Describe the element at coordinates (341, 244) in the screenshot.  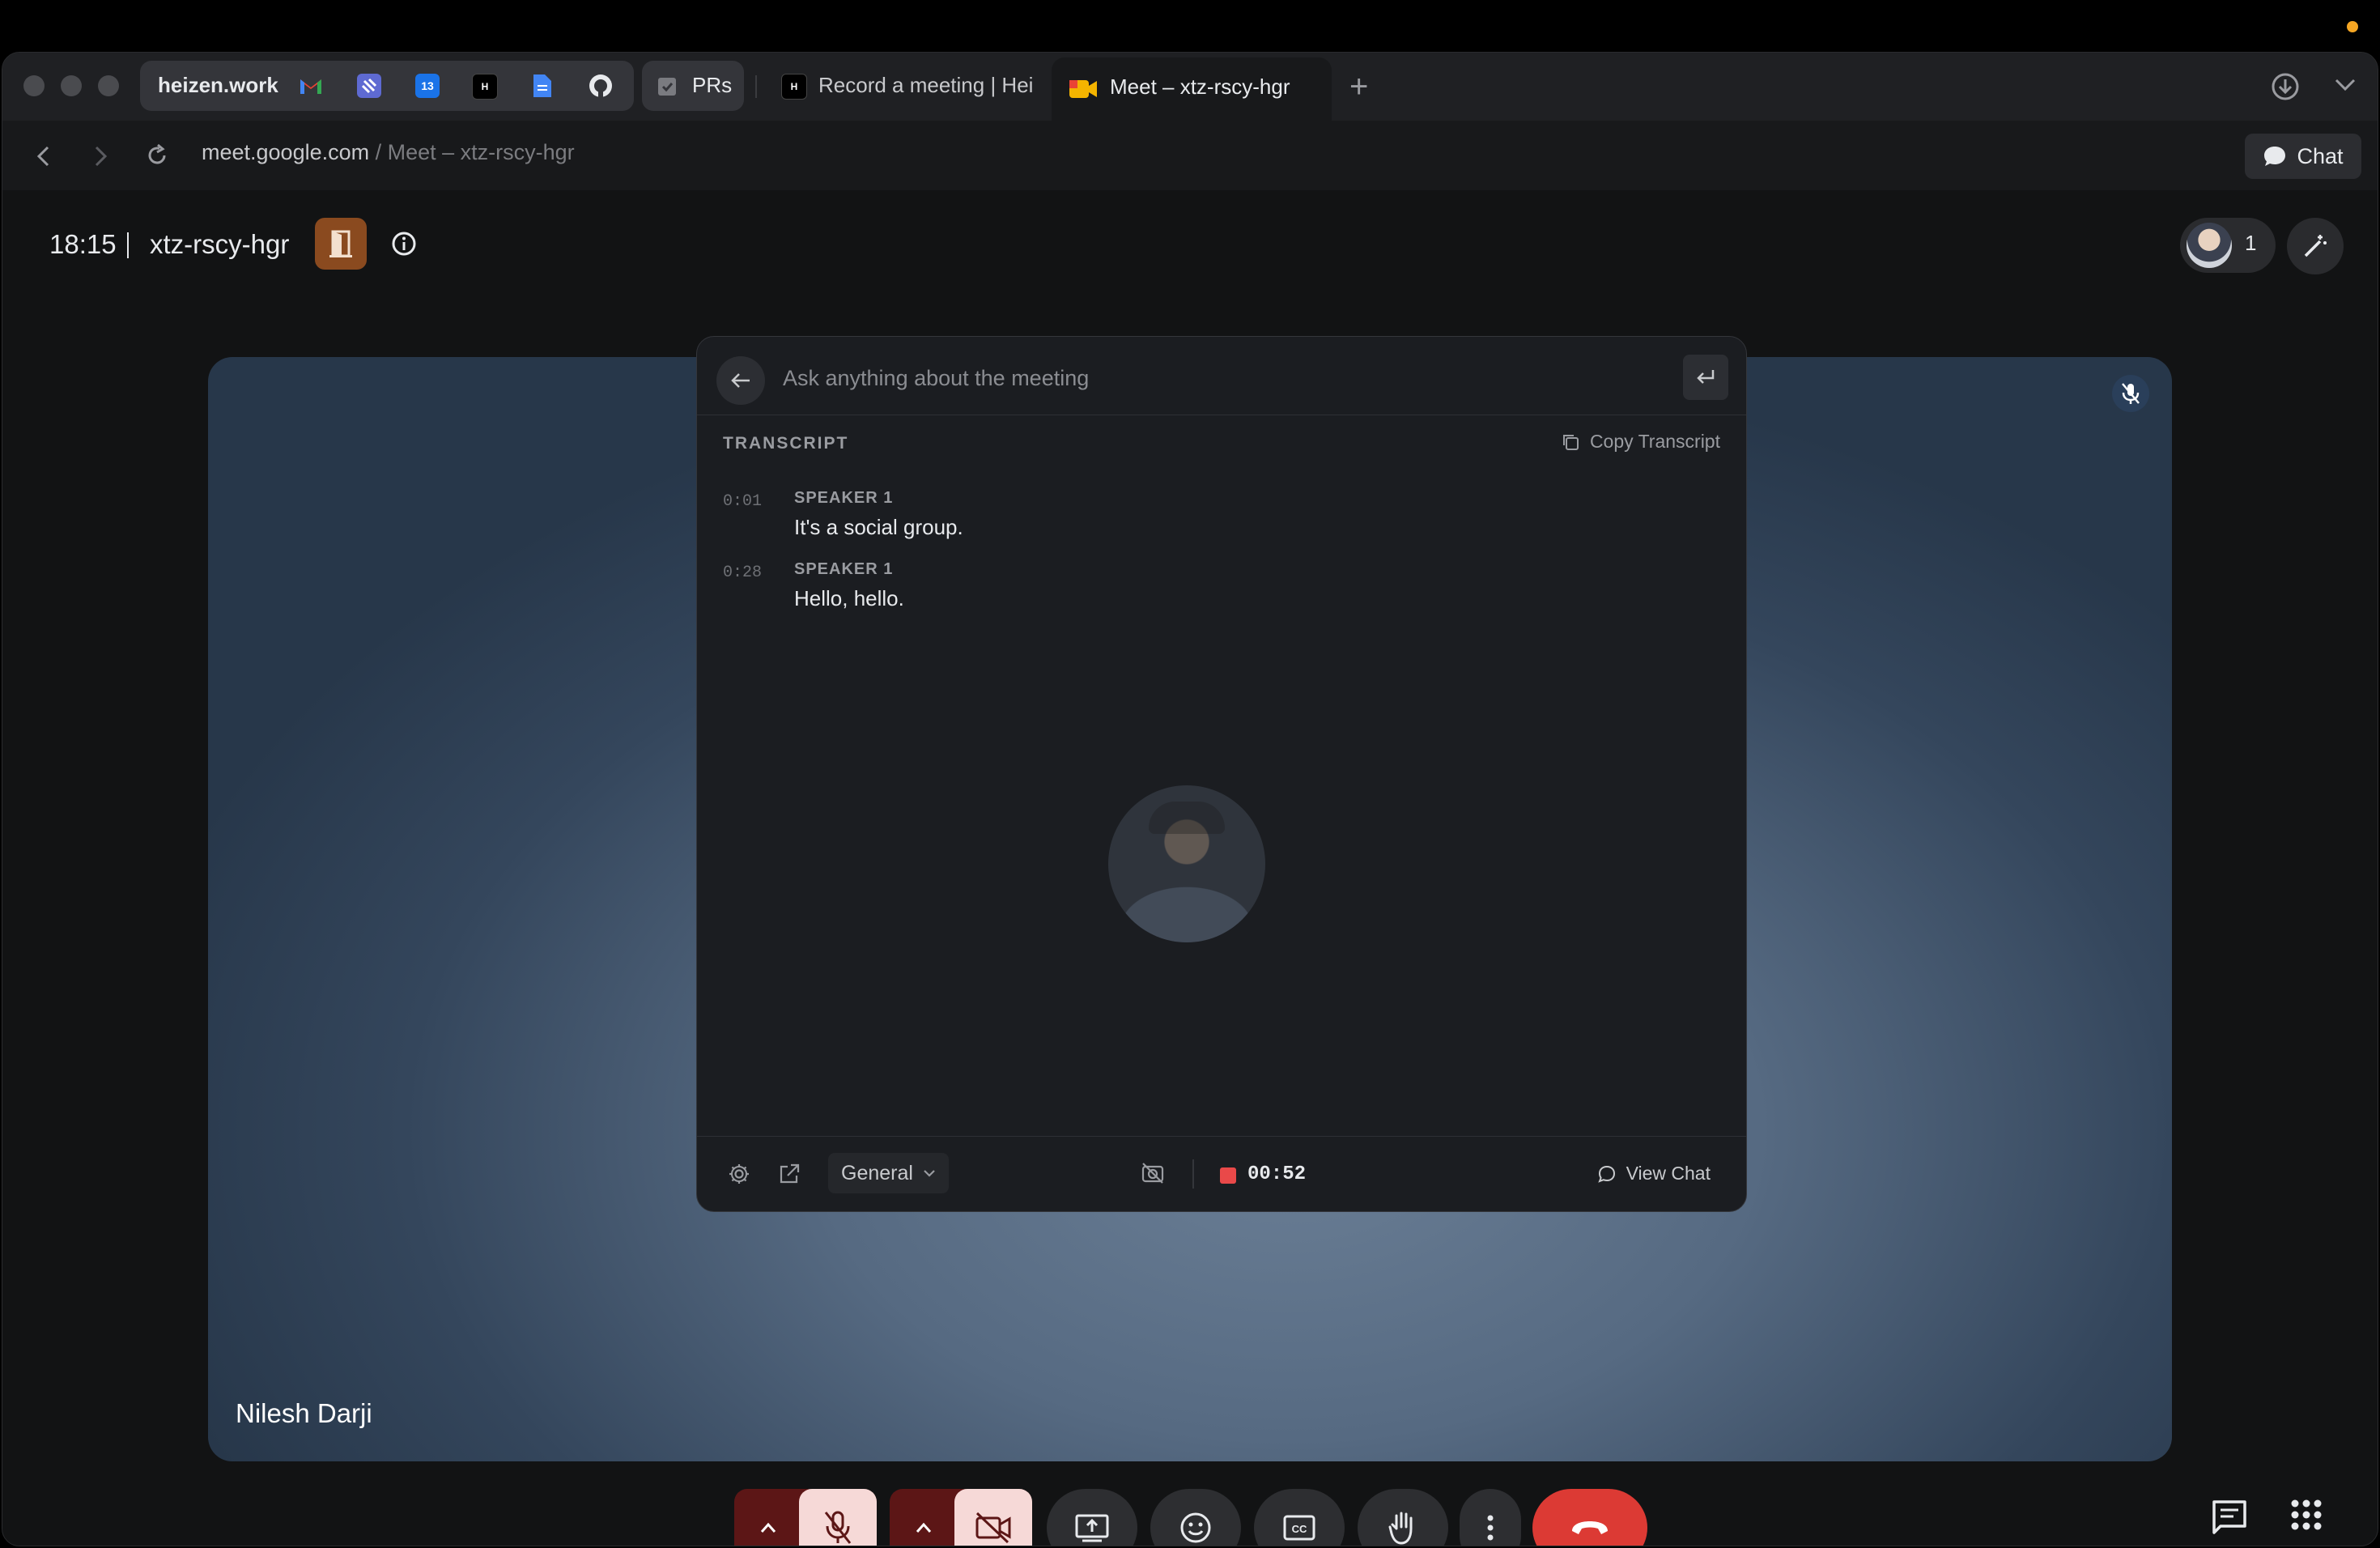
I see `door-icon` at that location.